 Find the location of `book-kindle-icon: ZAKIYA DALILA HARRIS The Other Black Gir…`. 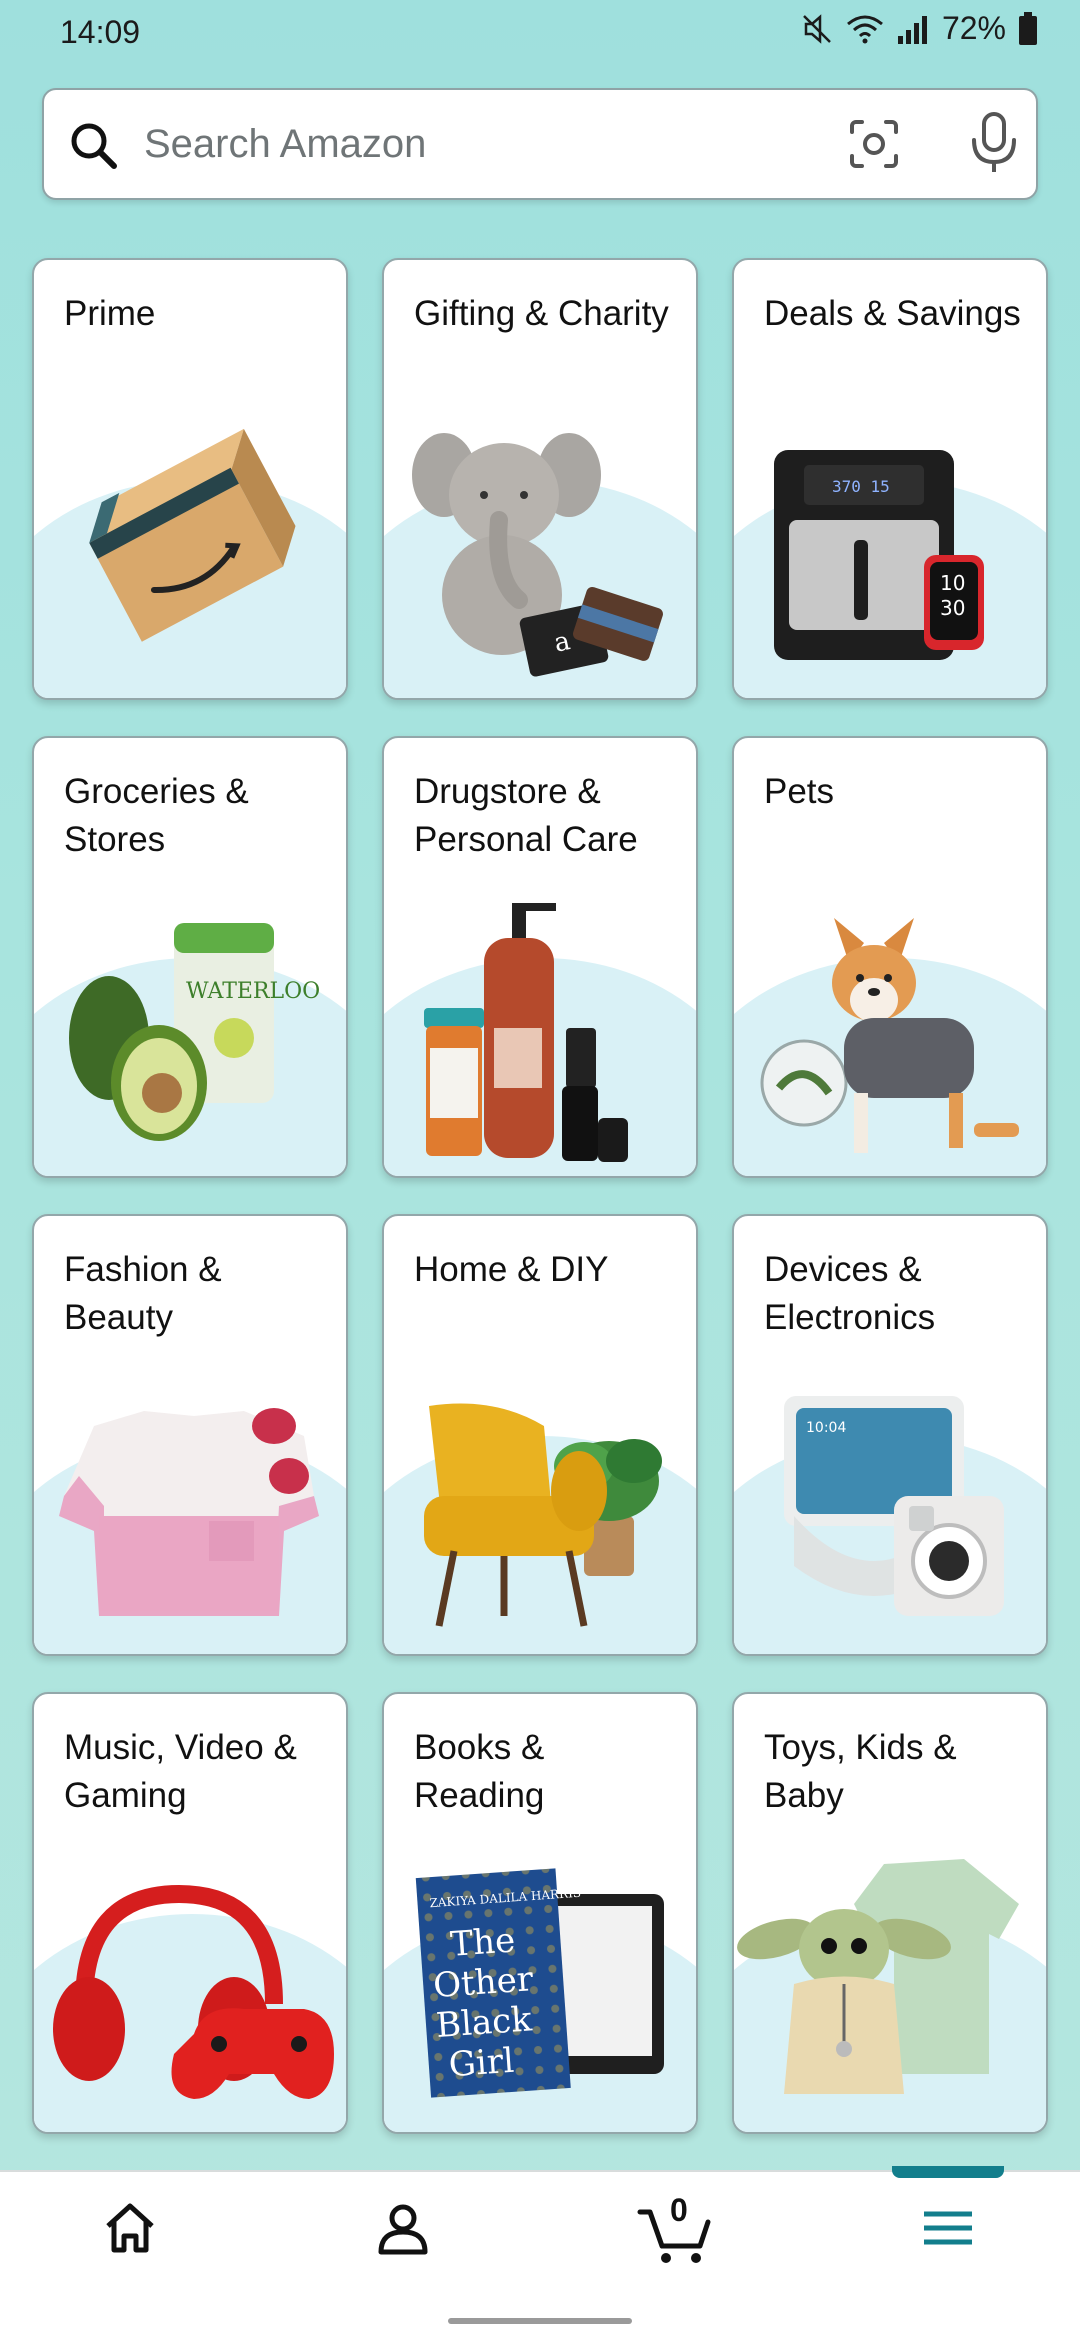

book-kindle-icon: ZAKIYA DALILA HARRIS The Other Black Gir… is located at coordinates (540, 1988).